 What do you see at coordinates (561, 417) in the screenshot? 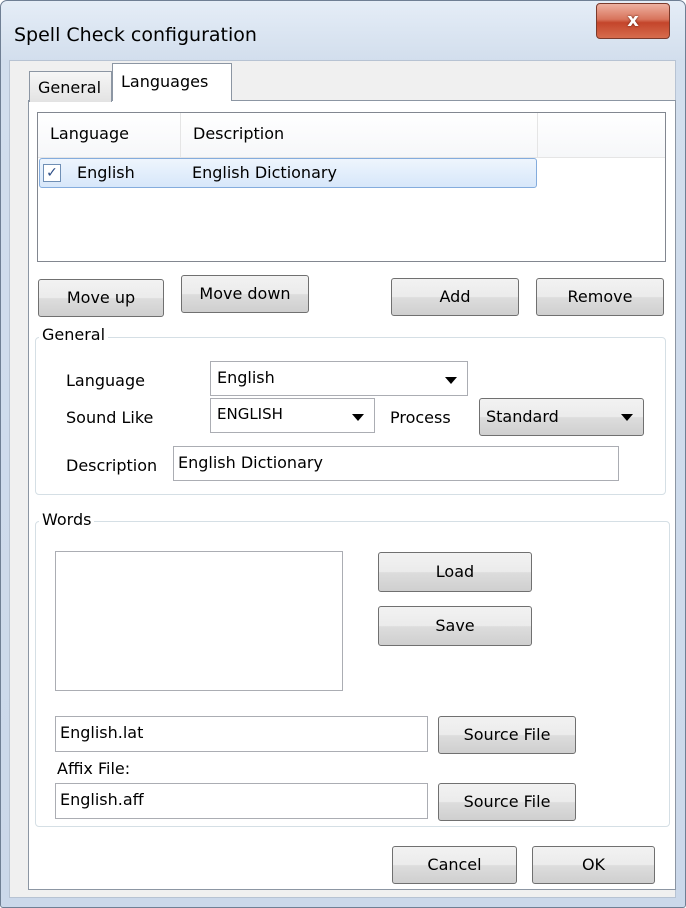
I see `process-dropdown: Standard` at bounding box center [561, 417].